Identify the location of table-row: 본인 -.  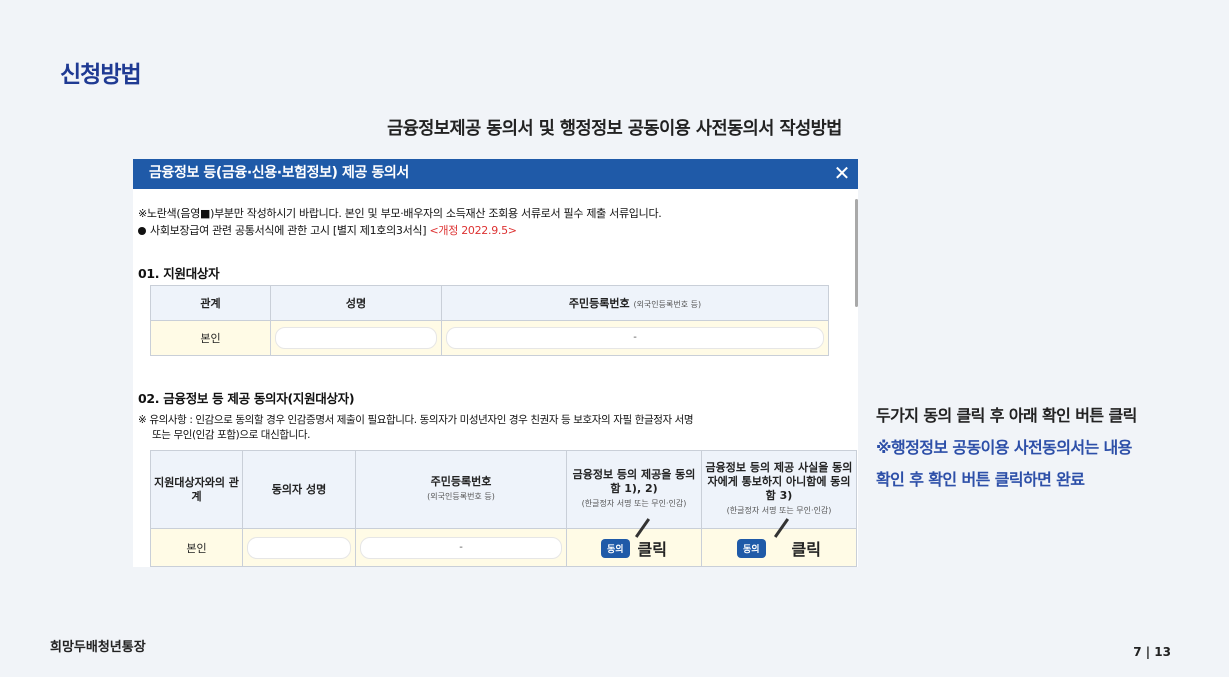
(489, 338).